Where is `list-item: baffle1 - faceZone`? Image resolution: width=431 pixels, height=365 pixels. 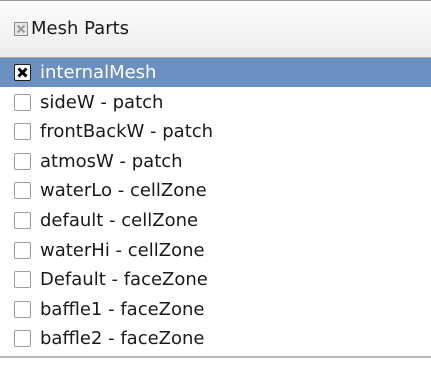
list-item: baffle1 - faceZone is located at coordinates (215, 309).